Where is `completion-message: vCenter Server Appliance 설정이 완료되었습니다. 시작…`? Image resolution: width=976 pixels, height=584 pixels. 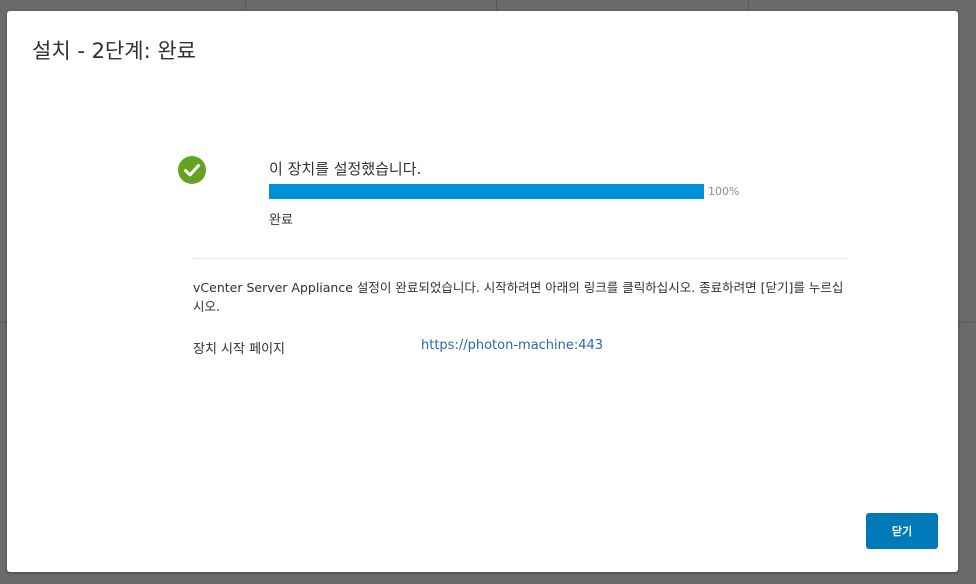 completion-message: vCenter Server Appliance 설정이 완료되었습니다. 시작… is located at coordinates (518, 297).